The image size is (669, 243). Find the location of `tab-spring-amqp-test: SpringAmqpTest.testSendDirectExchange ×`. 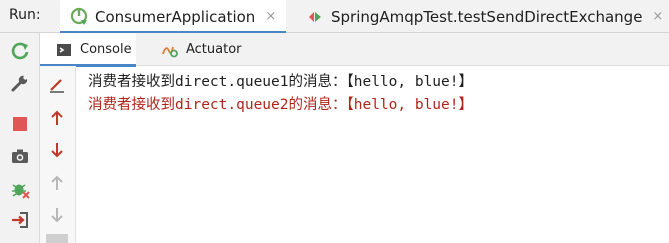

tab-spring-amqp-test: SpringAmqpTest.testSendDirectExchange × is located at coordinates (482, 16).